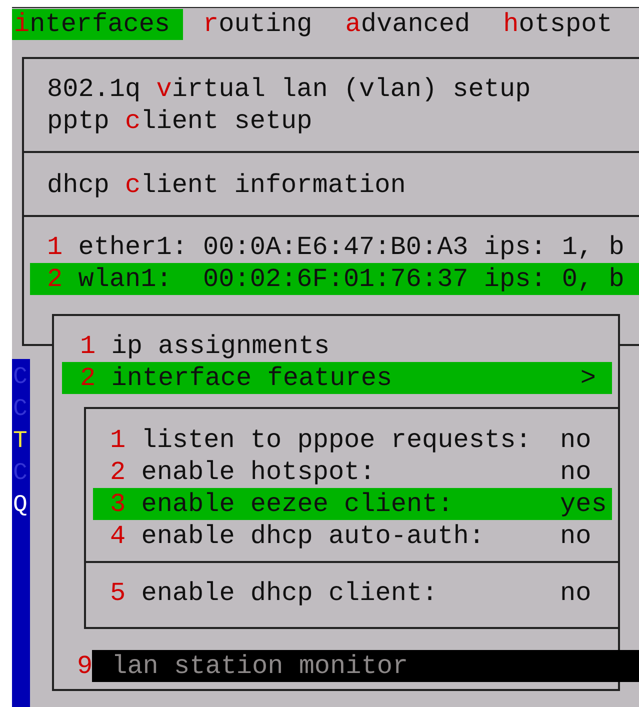 This screenshot has width=639, height=707. I want to click on menu-item: 1 ip assignments, so click(337, 346).